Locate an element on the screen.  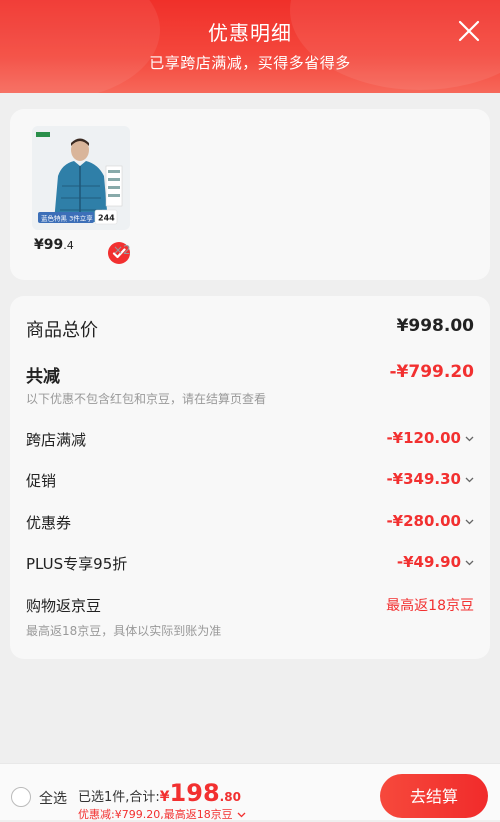
discount-item-value: -¥49.90 is located at coordinates (435, 562).